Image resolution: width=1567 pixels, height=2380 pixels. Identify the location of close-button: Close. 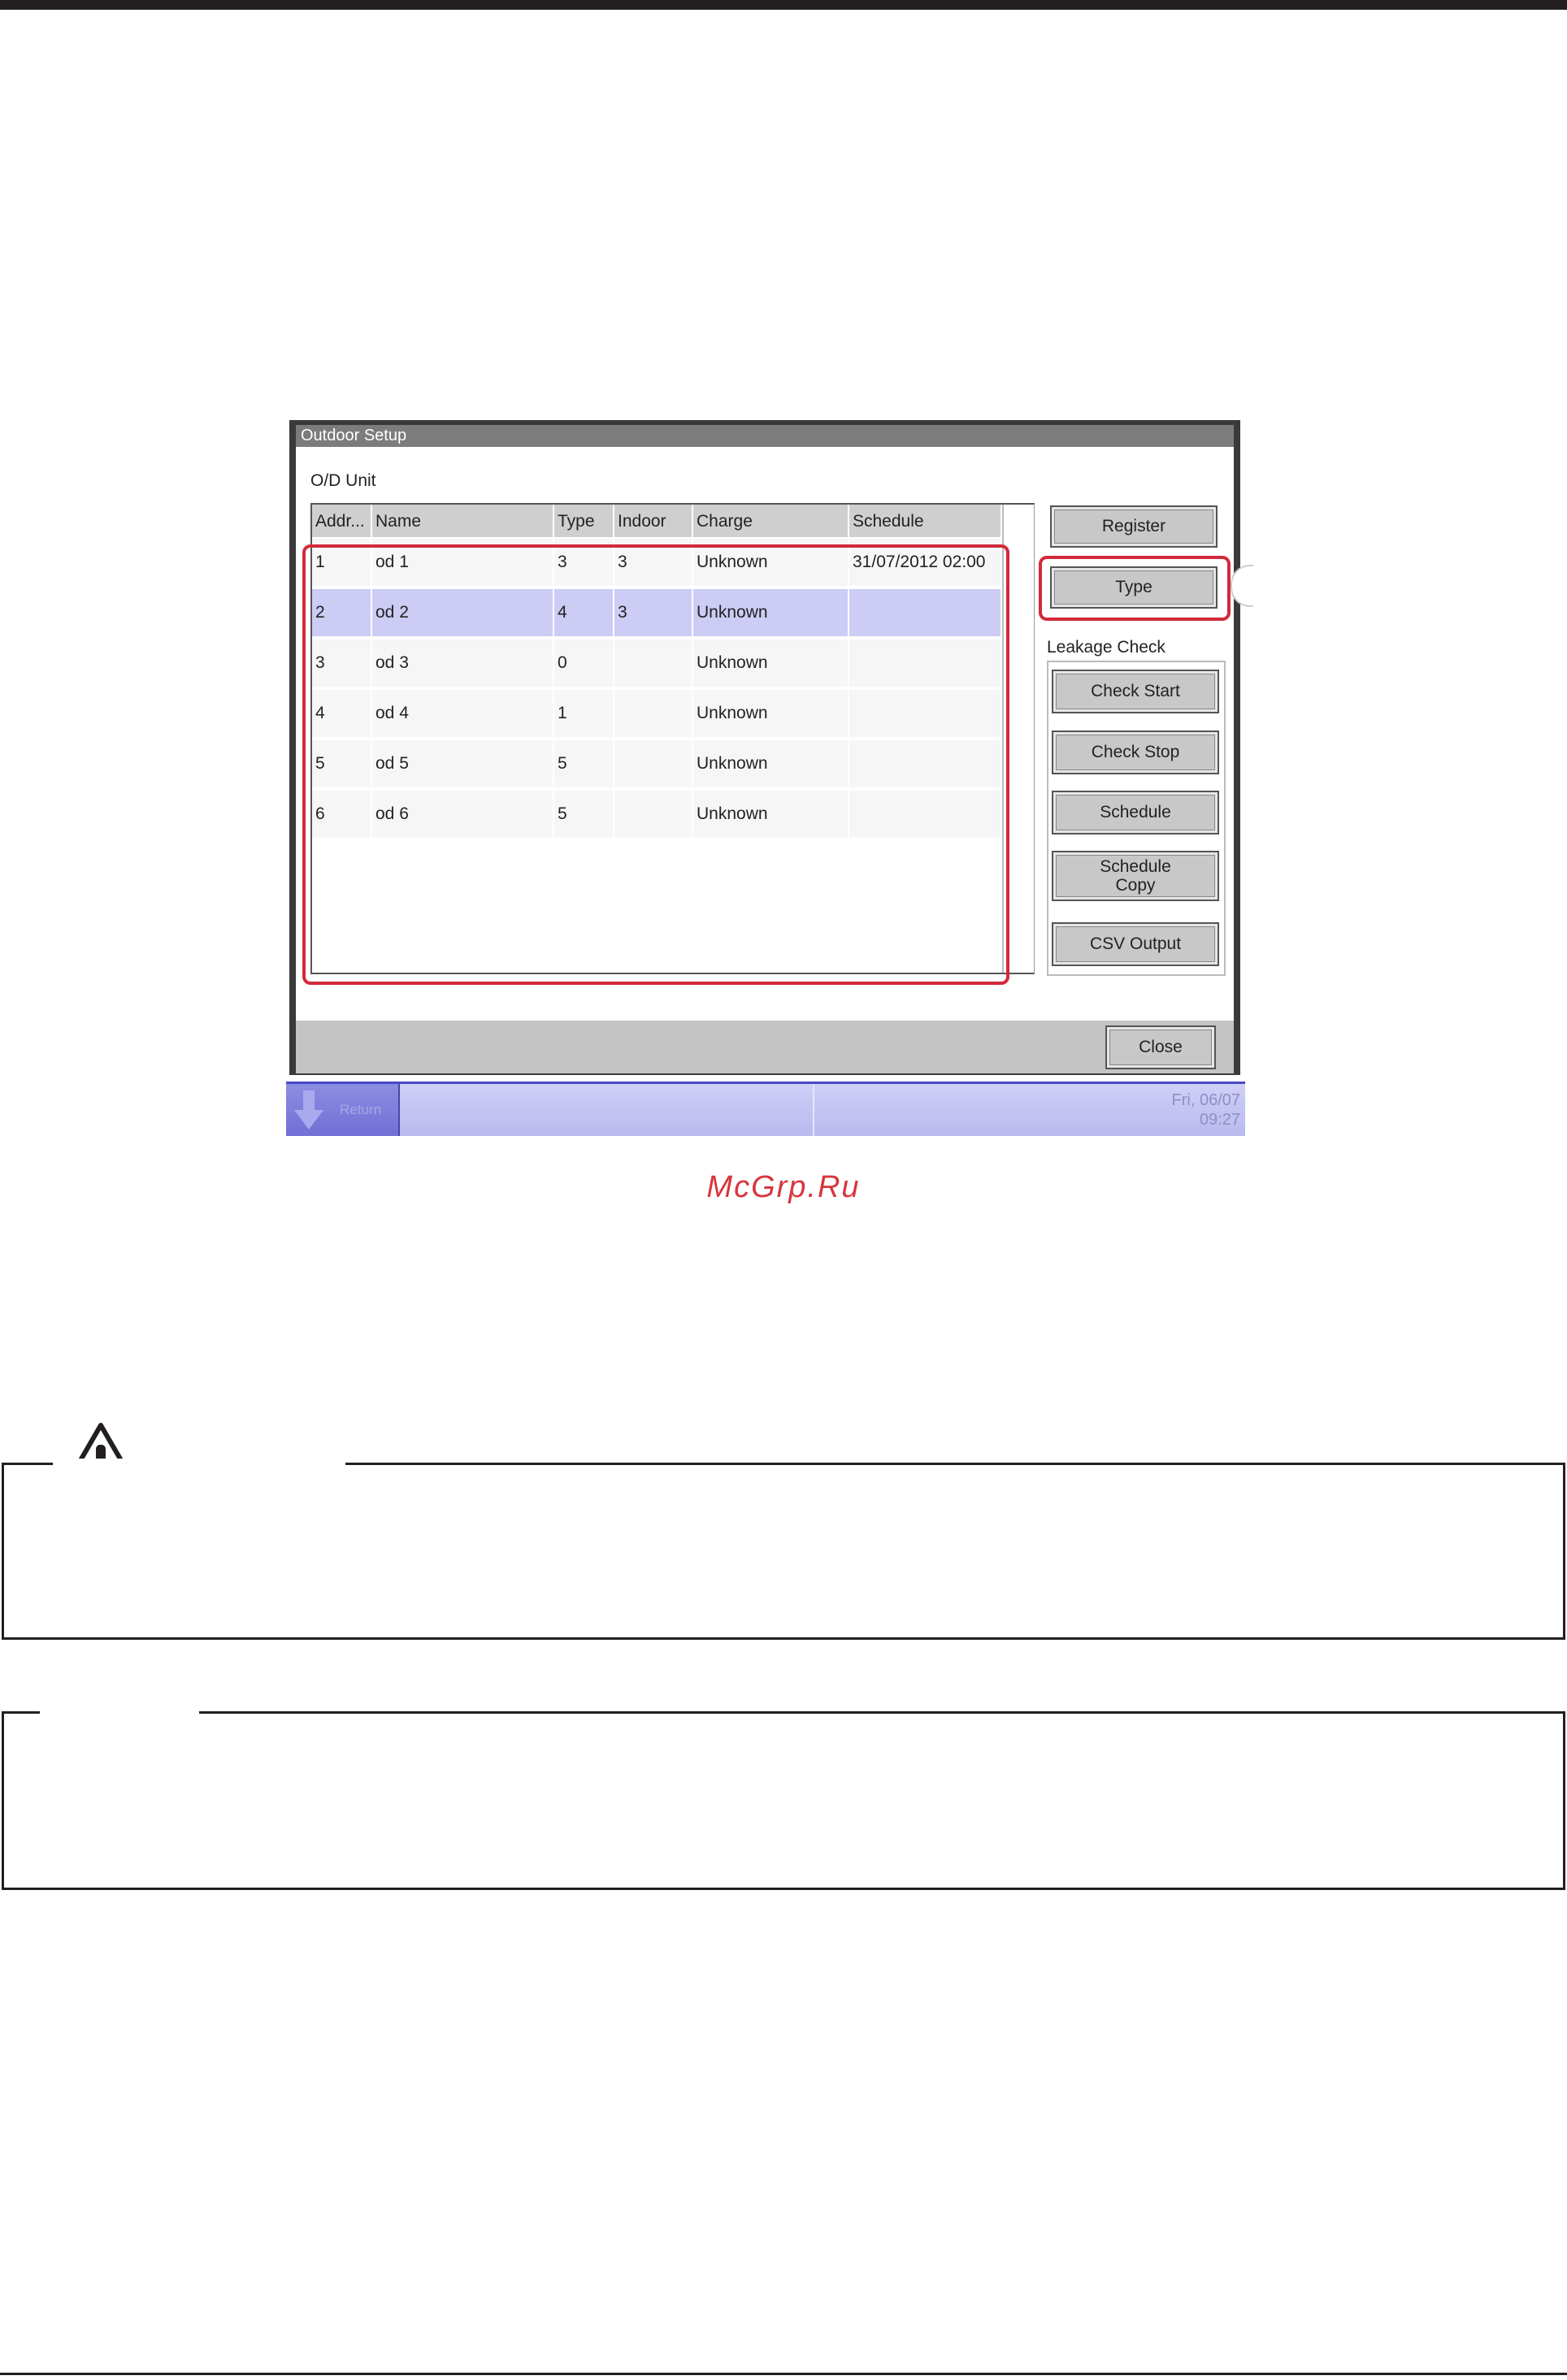
(1160, 1047).